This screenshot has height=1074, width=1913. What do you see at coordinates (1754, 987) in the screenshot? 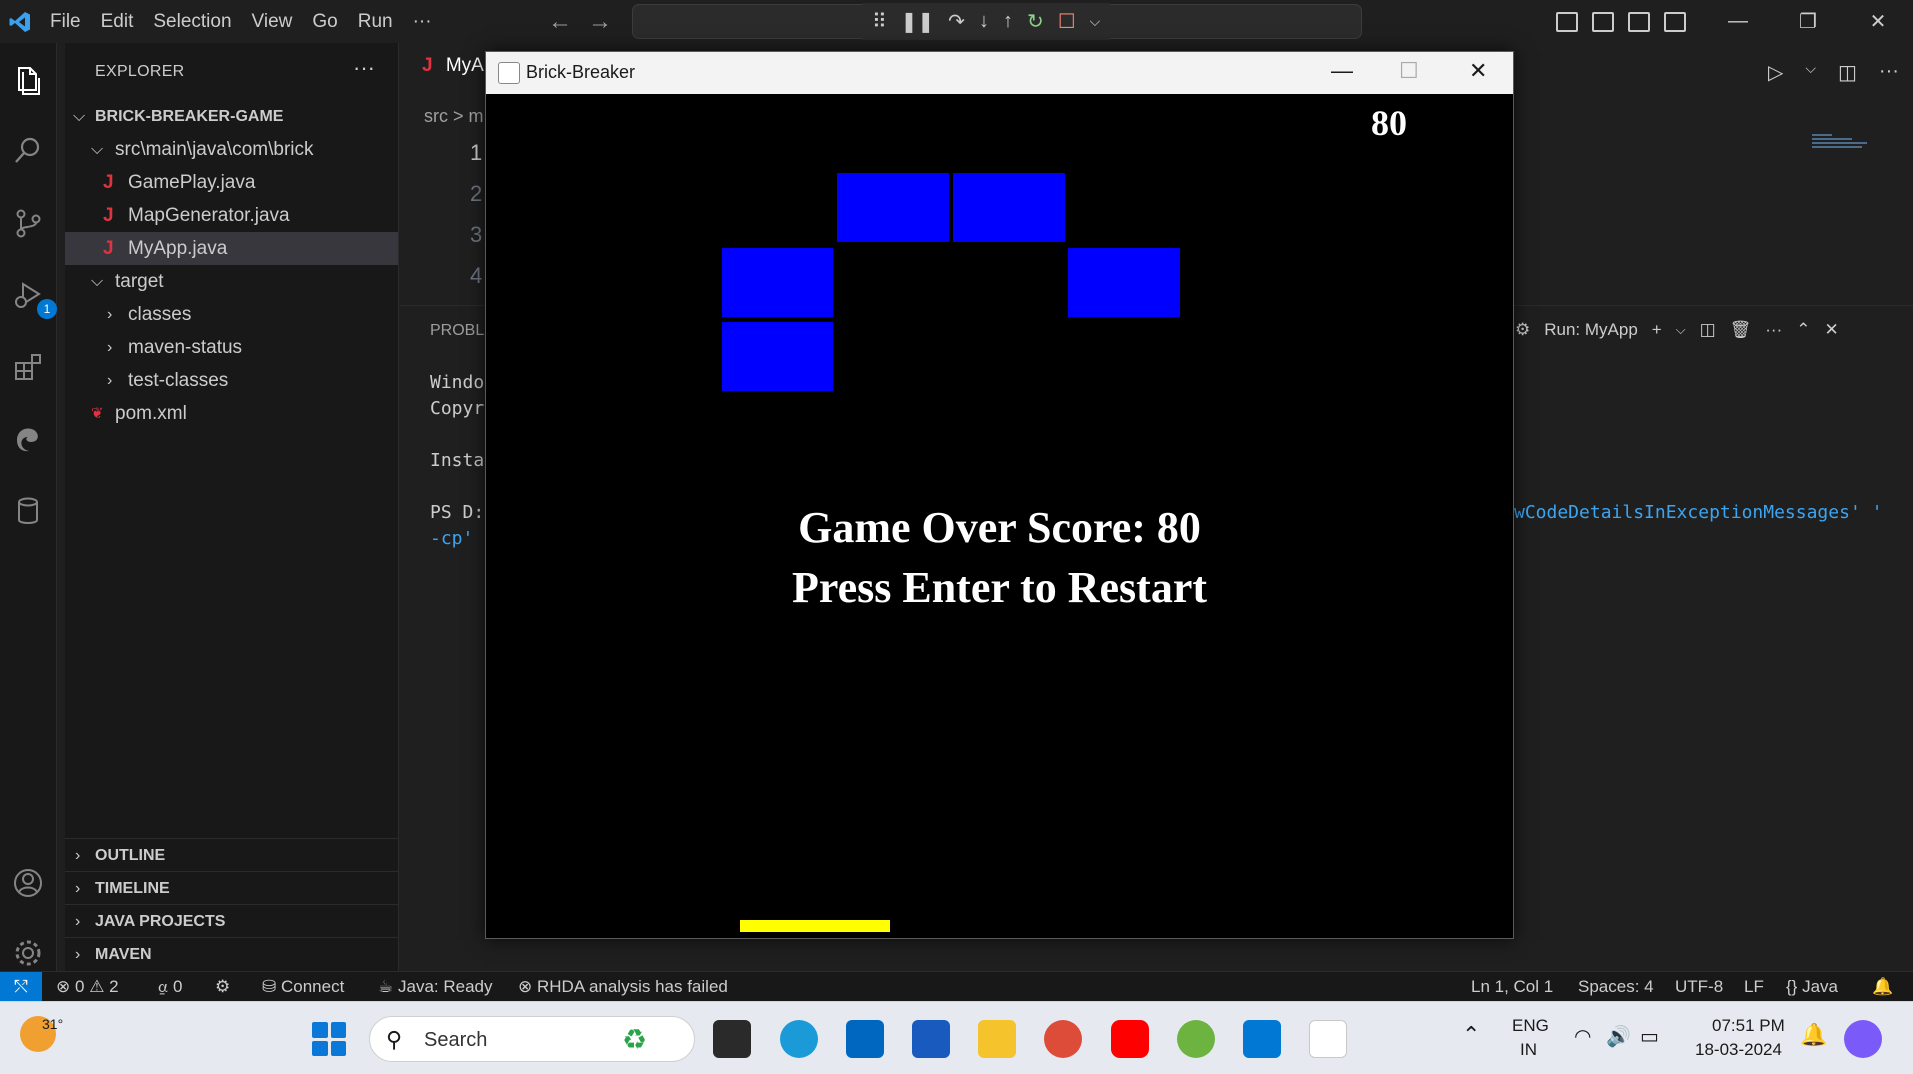
I see `end-of-line: LF` at bounding box center [1754, 987].